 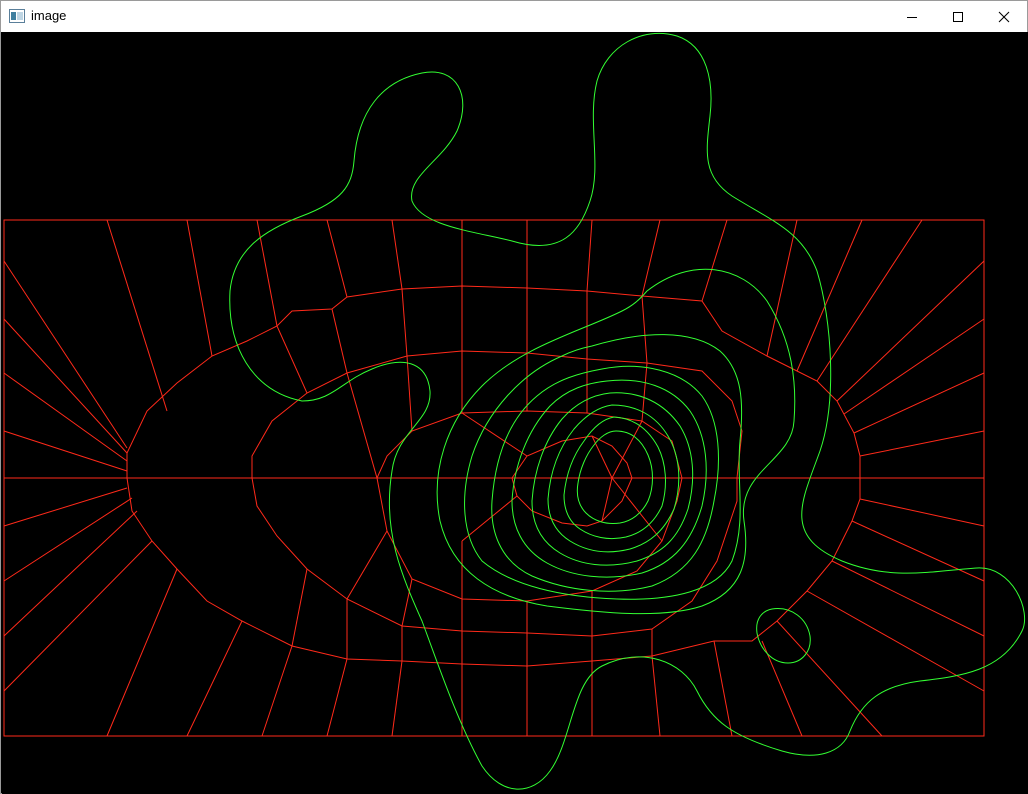 I want to click on minimize-button, so click(x=912, y=16).